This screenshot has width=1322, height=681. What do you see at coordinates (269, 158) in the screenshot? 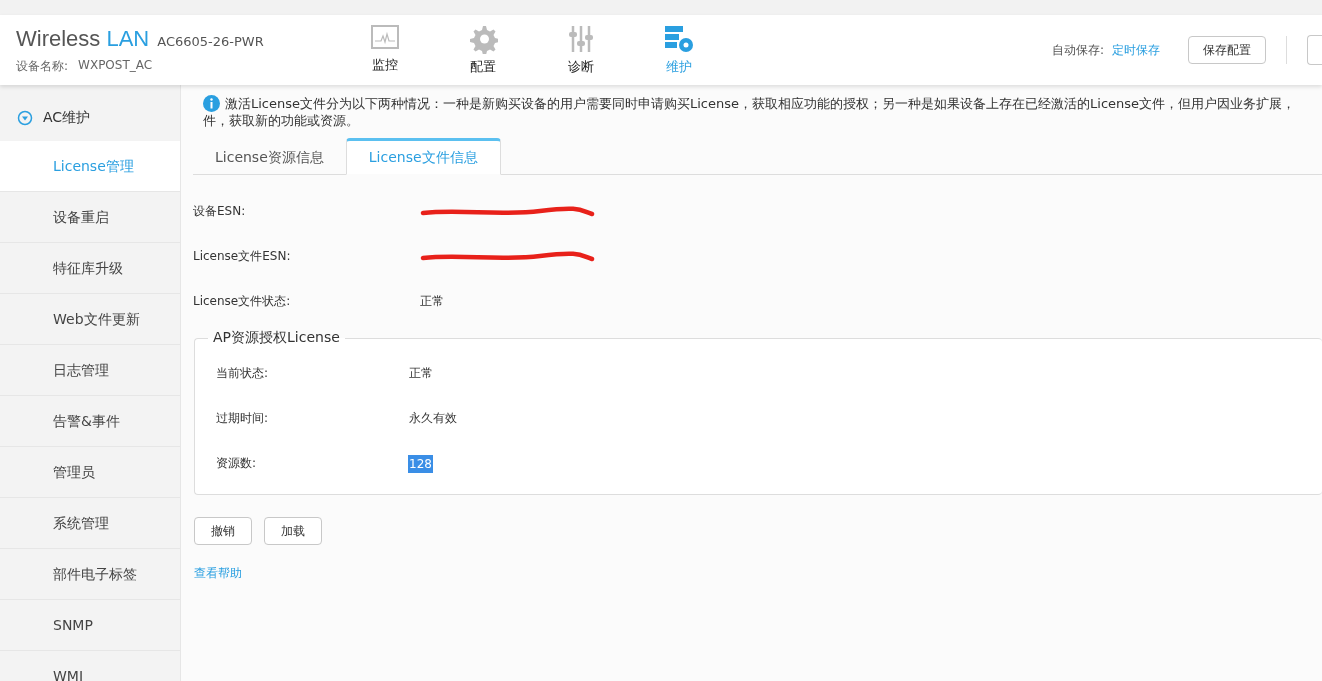
I see `tab: License资源信息` at bounding box center [269, 158].